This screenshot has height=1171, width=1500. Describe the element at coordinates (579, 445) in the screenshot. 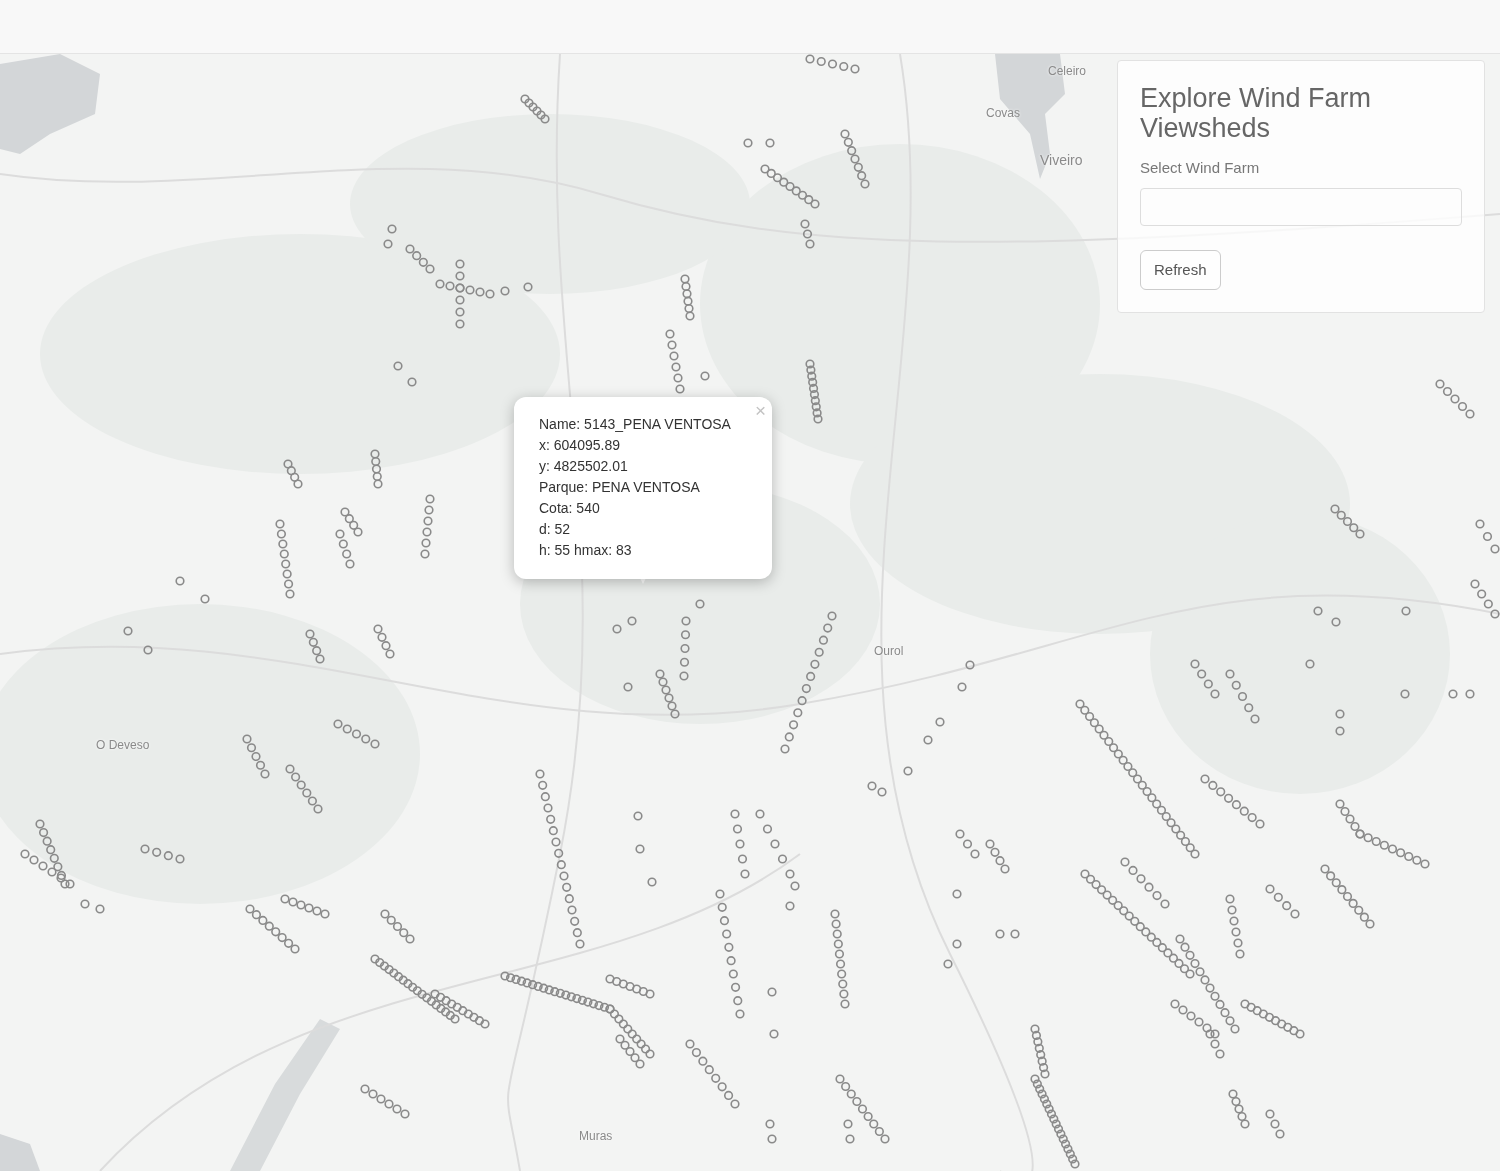

I see `popup-text: x: 604095.89` at that location.